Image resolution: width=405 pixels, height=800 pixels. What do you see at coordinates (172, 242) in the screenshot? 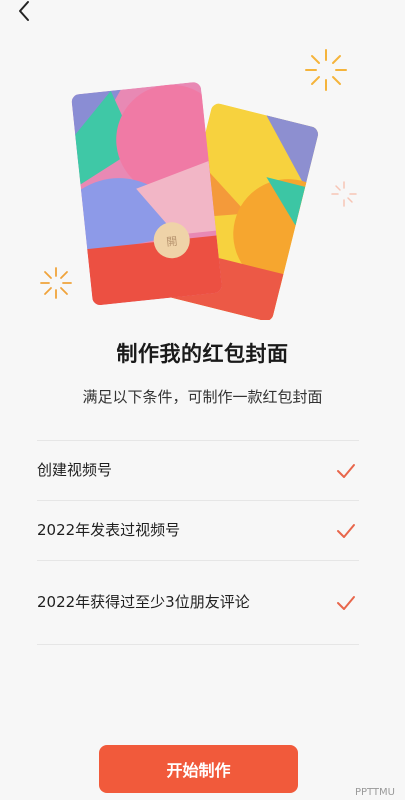
I see `svg-text: 開` at bounding box center [172, 242].